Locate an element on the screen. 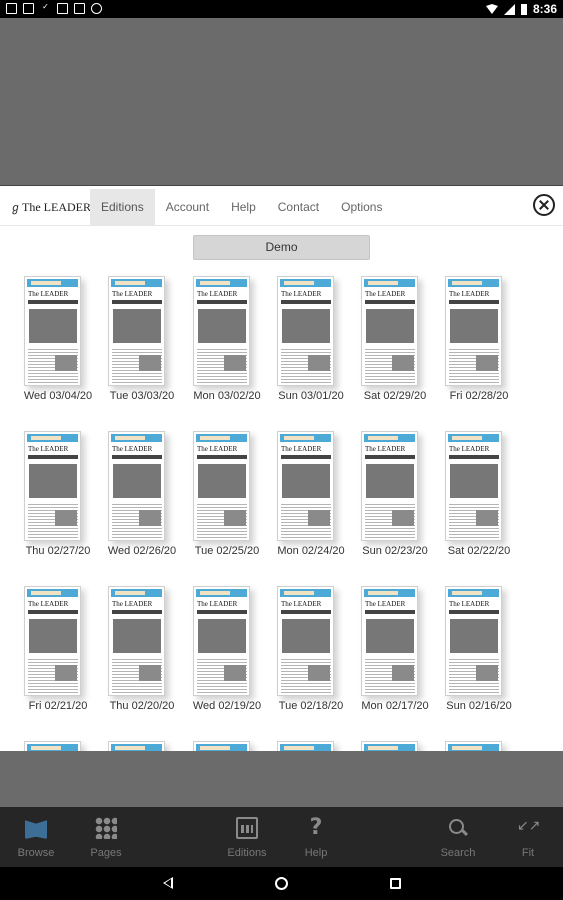  edition-tile: The LEADER Thu 02/20/20 is located at coordinates (142, 651).